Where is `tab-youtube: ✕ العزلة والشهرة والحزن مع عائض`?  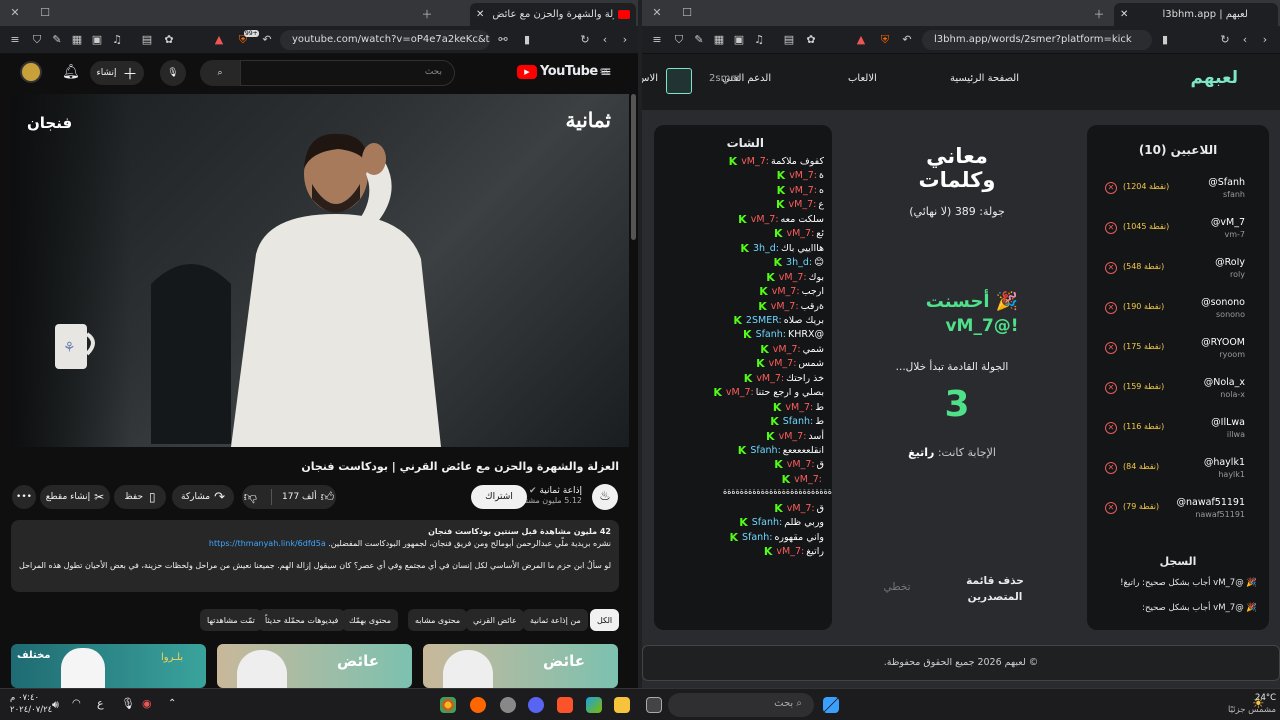
tab-youtube: ✕ العزلة والشهرة والحزن مع عائض is located at coordinates (553, 14).